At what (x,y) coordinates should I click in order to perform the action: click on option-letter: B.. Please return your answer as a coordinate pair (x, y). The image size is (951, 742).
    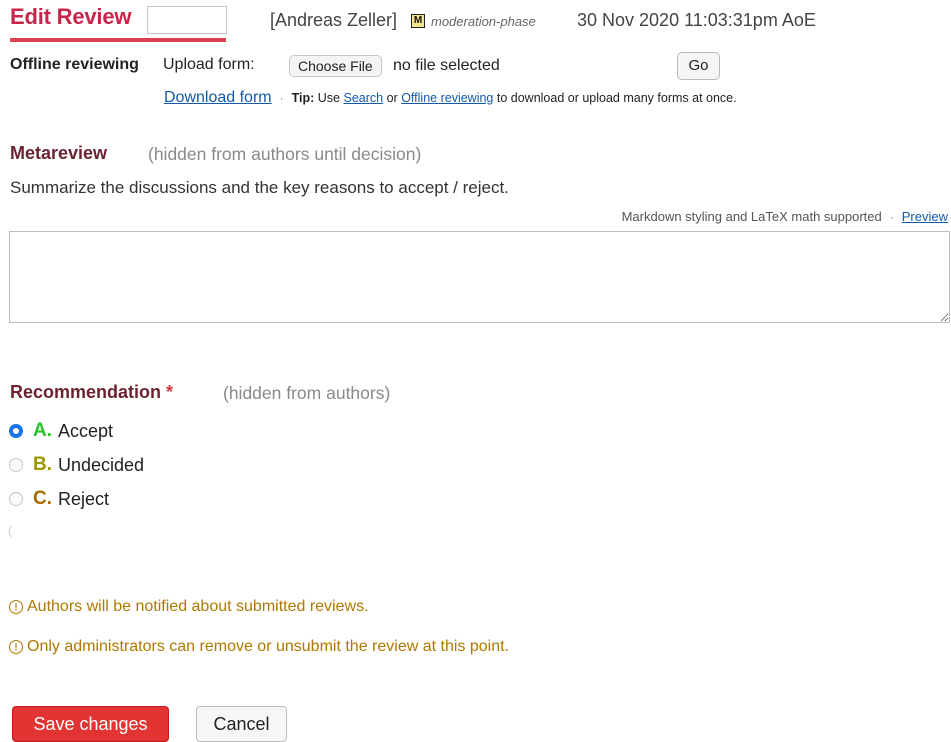
    Looking at the image, I should click on (42, 464).